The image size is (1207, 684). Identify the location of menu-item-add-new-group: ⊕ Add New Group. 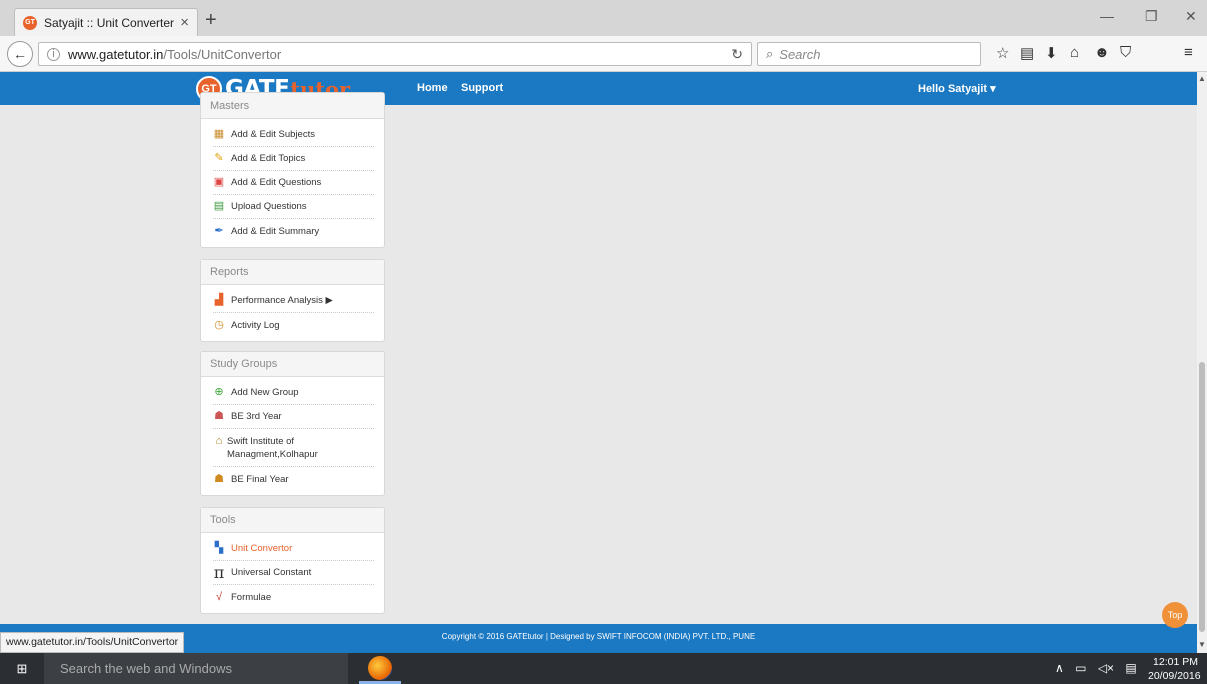
(293, 393).